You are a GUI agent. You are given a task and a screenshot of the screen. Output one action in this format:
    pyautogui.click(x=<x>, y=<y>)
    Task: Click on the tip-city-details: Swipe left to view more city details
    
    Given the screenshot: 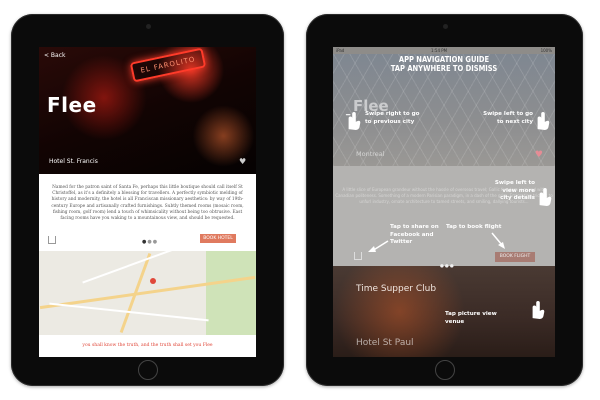 What is the action you would take?
    pyautogui.click(x=514, y=190)
    